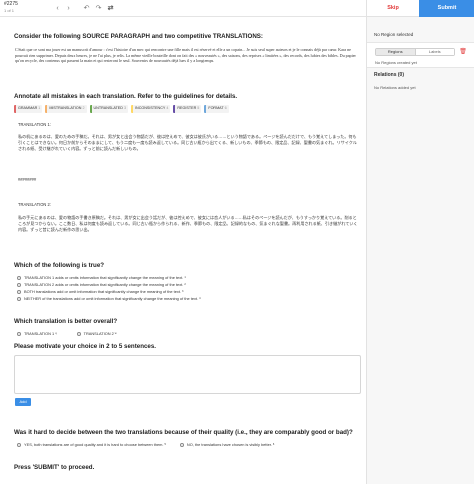  Describe the element at coordinates (393, 8) in the screenshot. I see `skip-button: Skip` at that location.